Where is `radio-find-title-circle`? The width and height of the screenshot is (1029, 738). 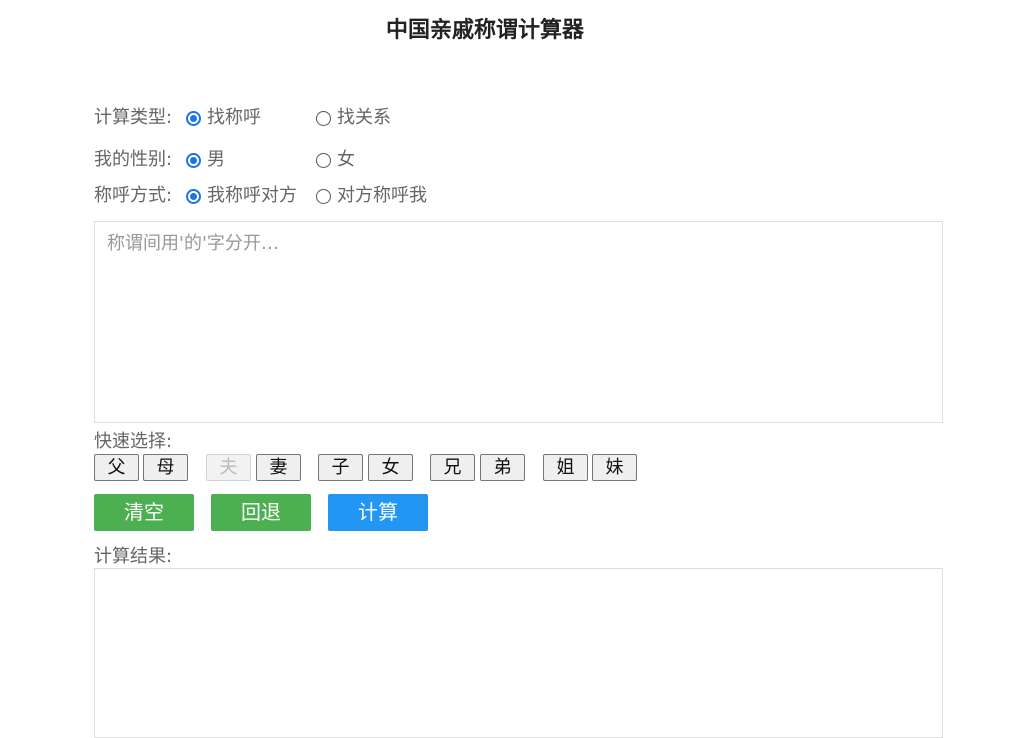 radio-find-title-circle is located at coordinates (193, 118).